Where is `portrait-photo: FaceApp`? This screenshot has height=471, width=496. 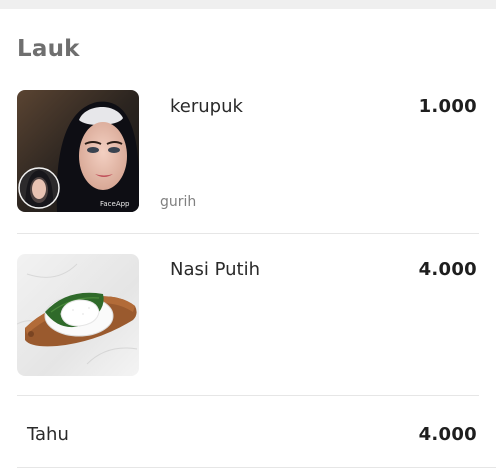 portrait-photo: FaceApp is located at coordinates (78, 151).